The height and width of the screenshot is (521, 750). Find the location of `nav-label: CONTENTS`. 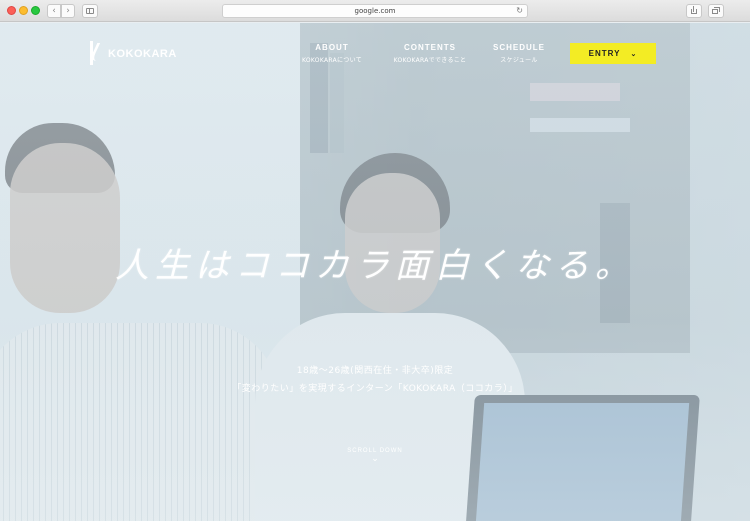

nav-label: CONTENTS is located at coordinates (430, 47).